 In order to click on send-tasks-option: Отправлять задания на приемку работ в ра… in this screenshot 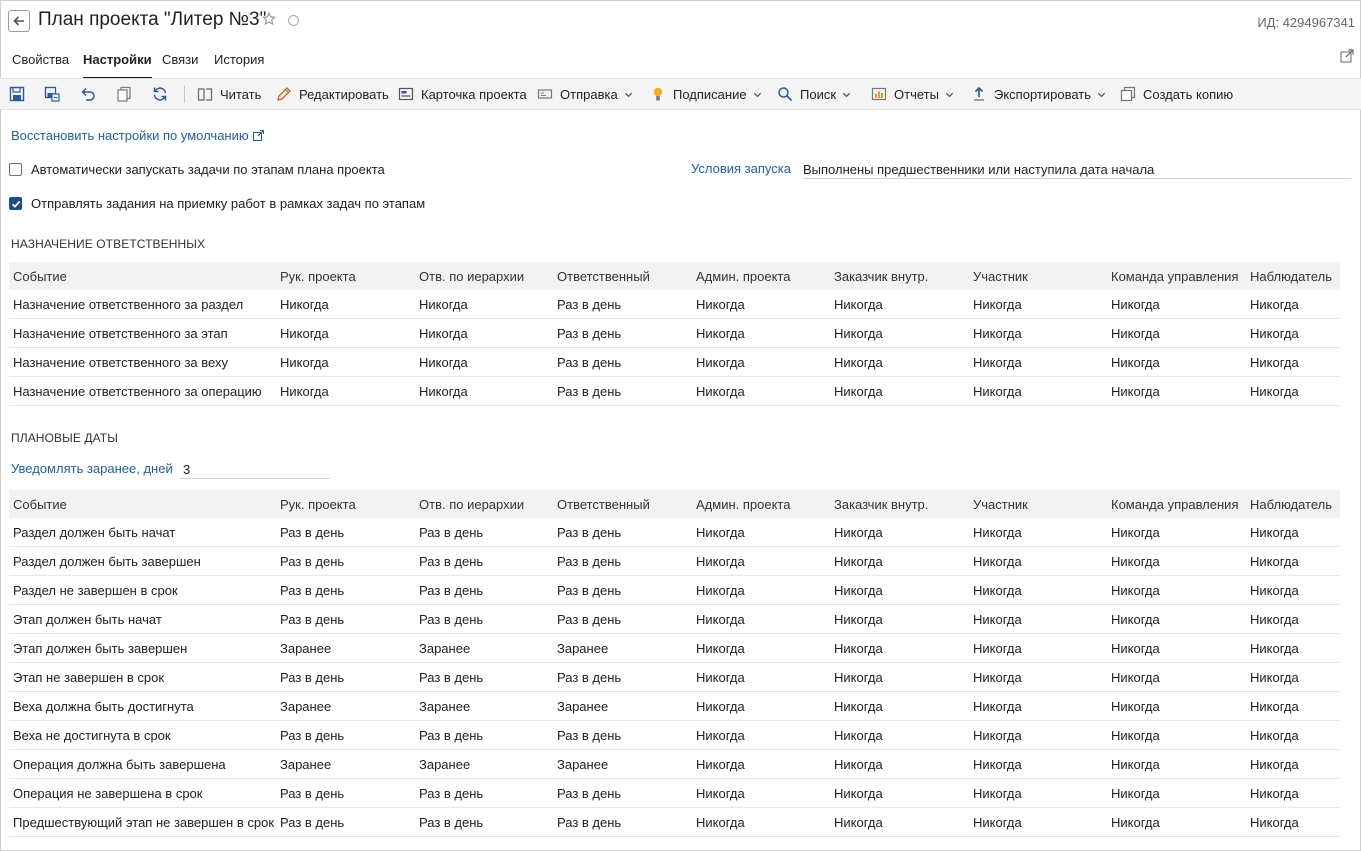, I will do `click(217, 203)`.